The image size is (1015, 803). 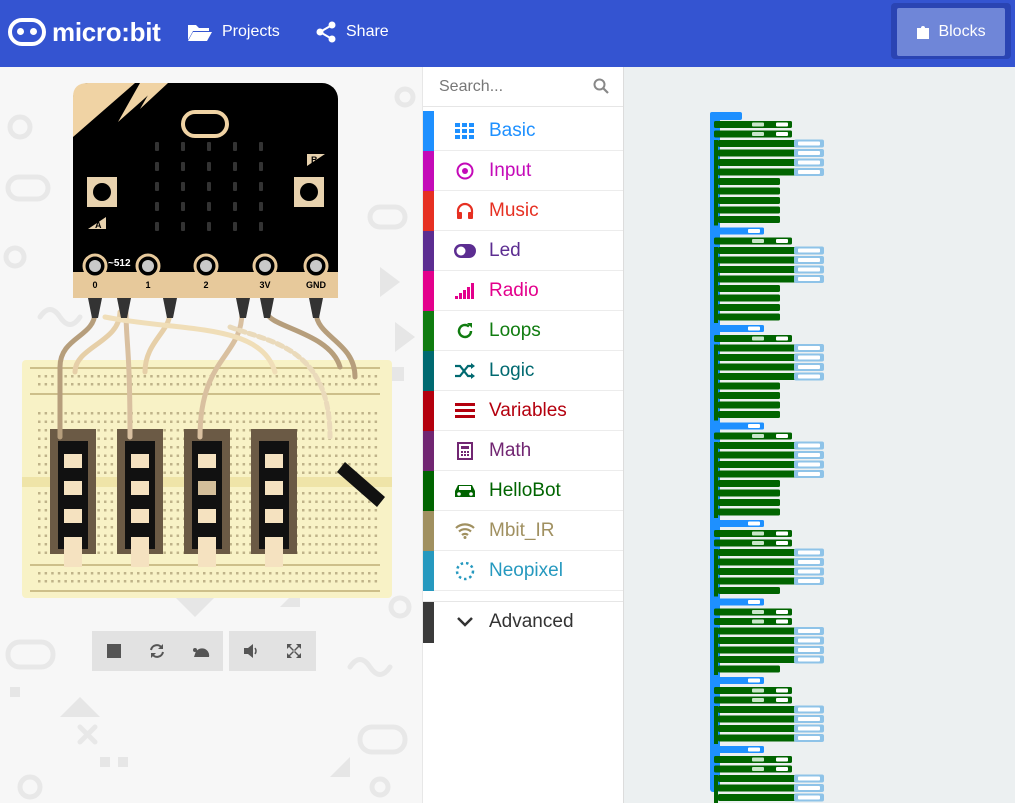 I want to click on category-hellobot: HelloBot, so click(x=523, y=490).